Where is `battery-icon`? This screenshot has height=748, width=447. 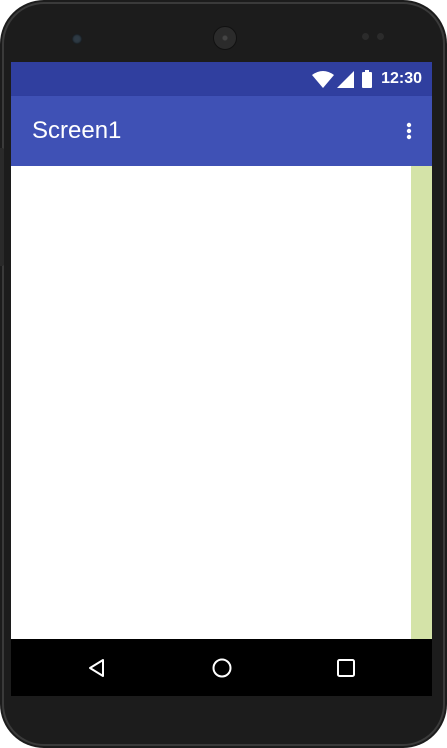
battery-icon is located at coordinates (367, 79).